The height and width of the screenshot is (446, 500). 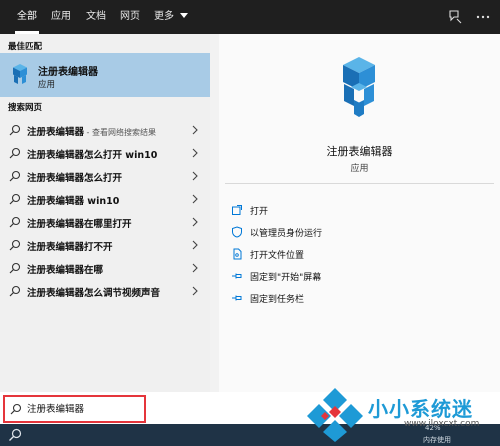 I want to click on action-label: 固定到"开始"屏幕, so click(x=286, y=278).